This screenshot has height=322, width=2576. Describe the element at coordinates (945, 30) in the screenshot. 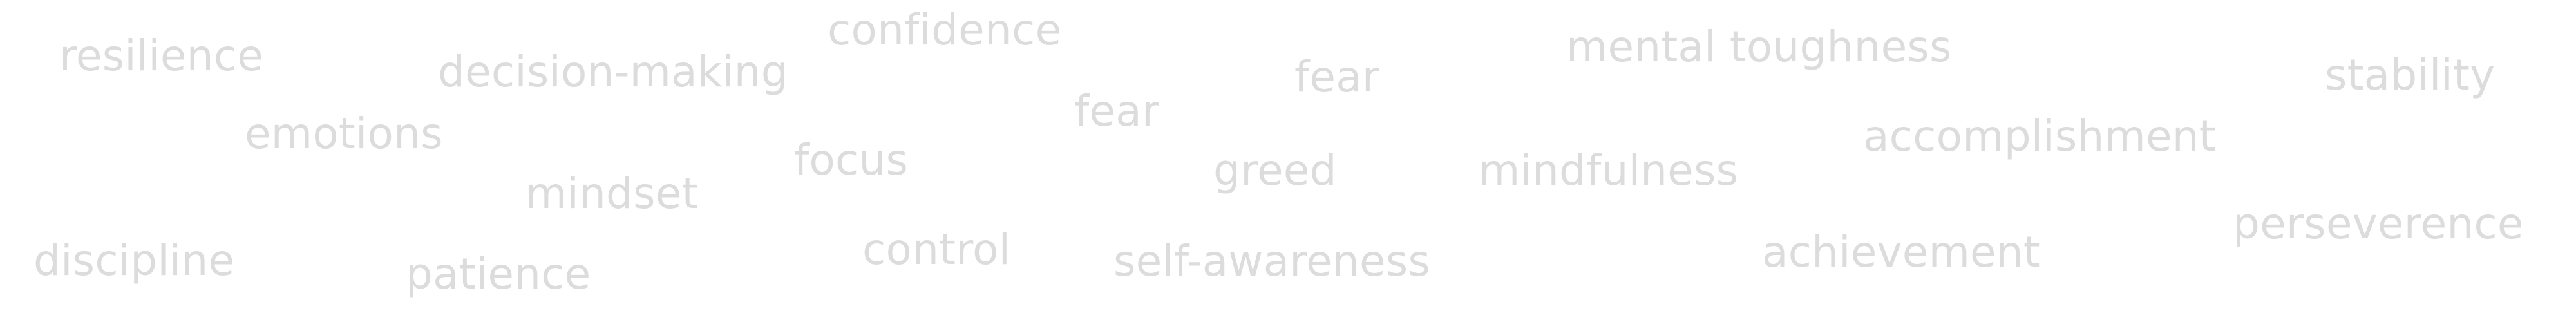

I see `word-confidence: confidence` at that location.